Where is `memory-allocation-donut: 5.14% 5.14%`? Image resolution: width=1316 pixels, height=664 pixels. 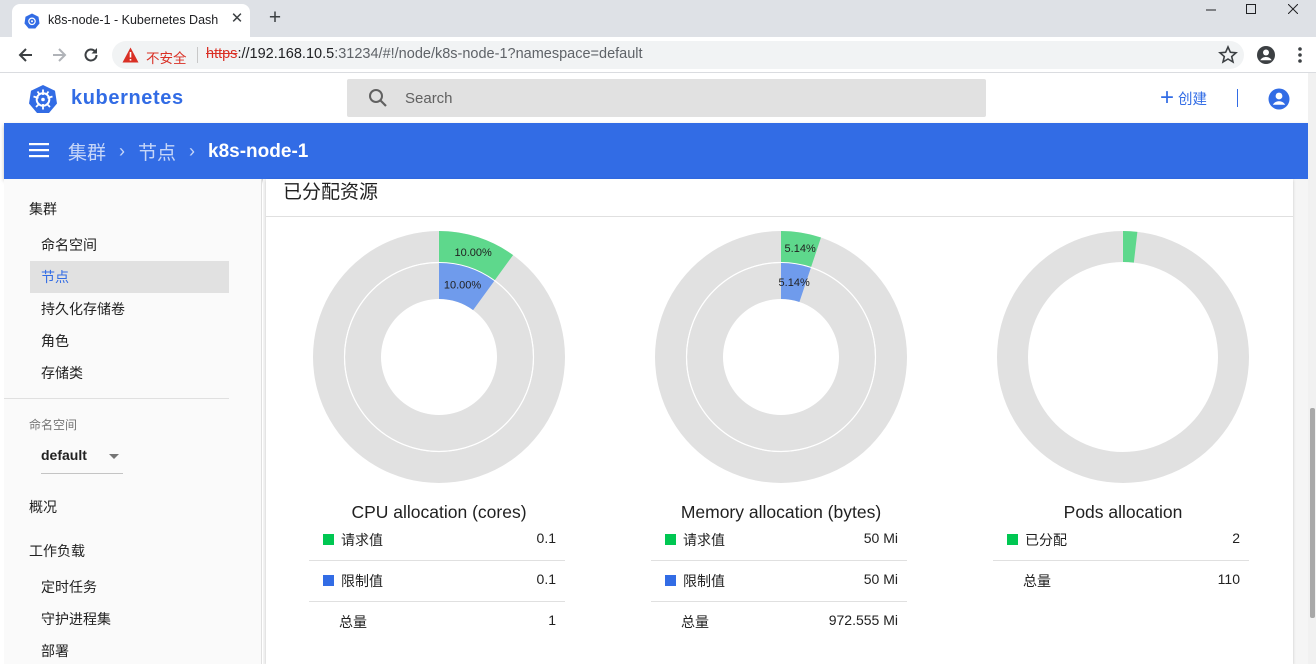
memory-allocation-donut: 5.14% 5.14% is located at coordinates (781, 357).